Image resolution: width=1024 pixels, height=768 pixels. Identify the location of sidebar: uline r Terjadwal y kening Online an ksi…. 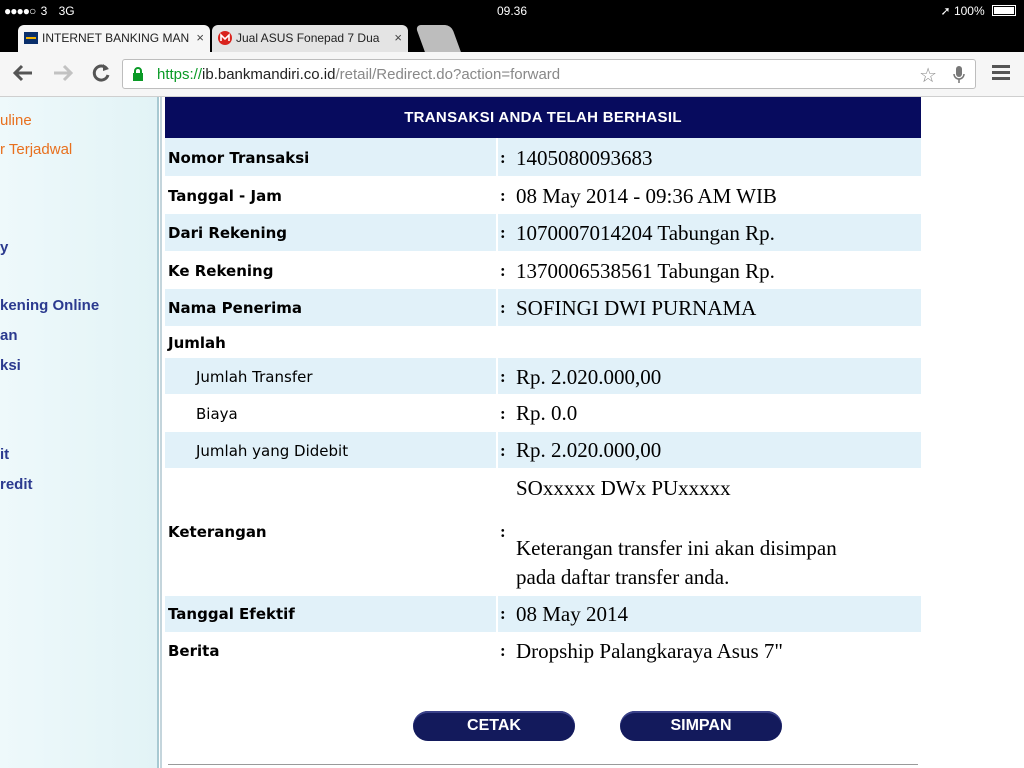
(79, 432).